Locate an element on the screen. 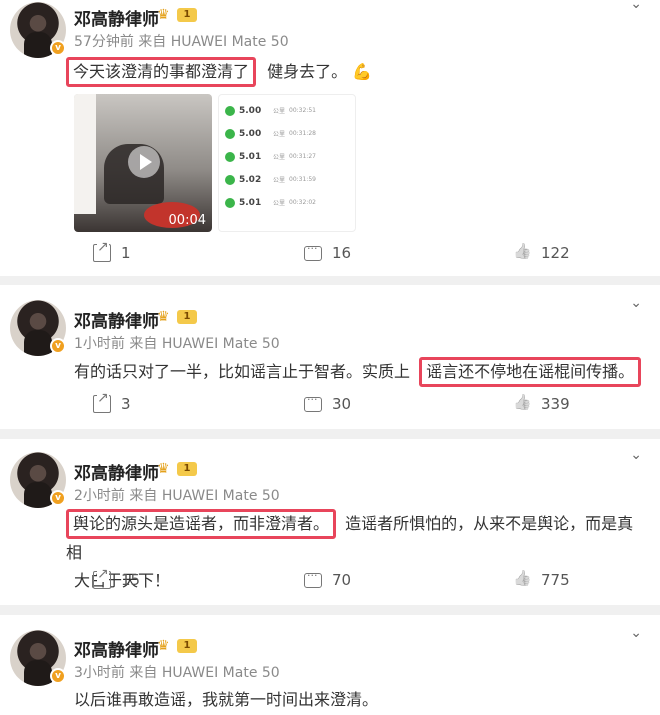 The width and height of the screenshot is (660, 715). run-record: 5.01 公里 00:32:02 is located at coordinates (287, 202).